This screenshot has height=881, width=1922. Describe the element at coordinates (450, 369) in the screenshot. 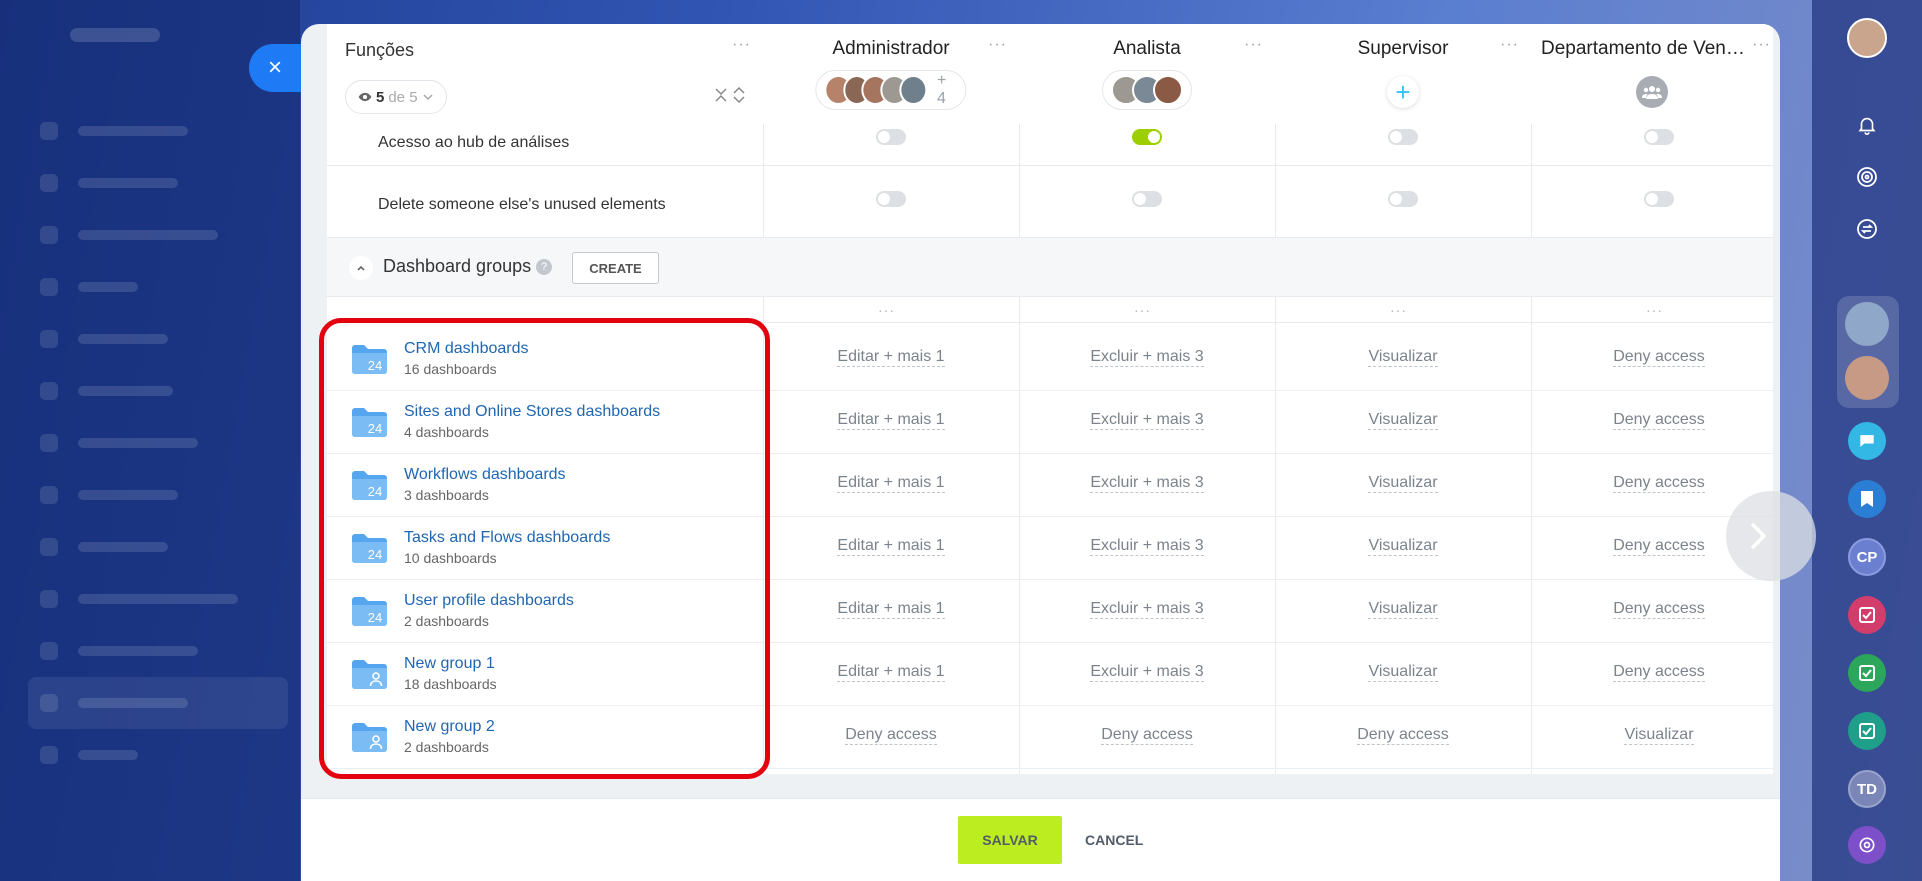

I see `group-dashboard-count: 16 dashboards` at that location.